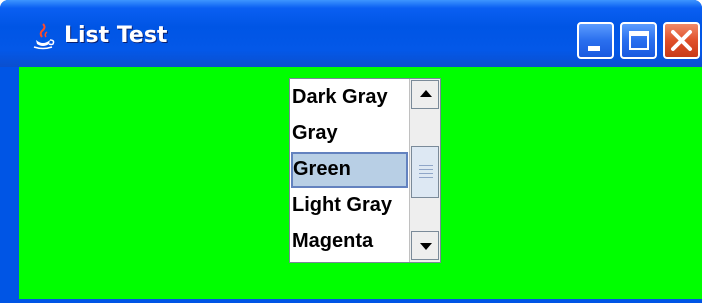 This screenshot has height=303, width=702. What do you see at coordinates (116, 35) in the screenshot?
I see `window-title: List Test` at bounding box center [116, 35].